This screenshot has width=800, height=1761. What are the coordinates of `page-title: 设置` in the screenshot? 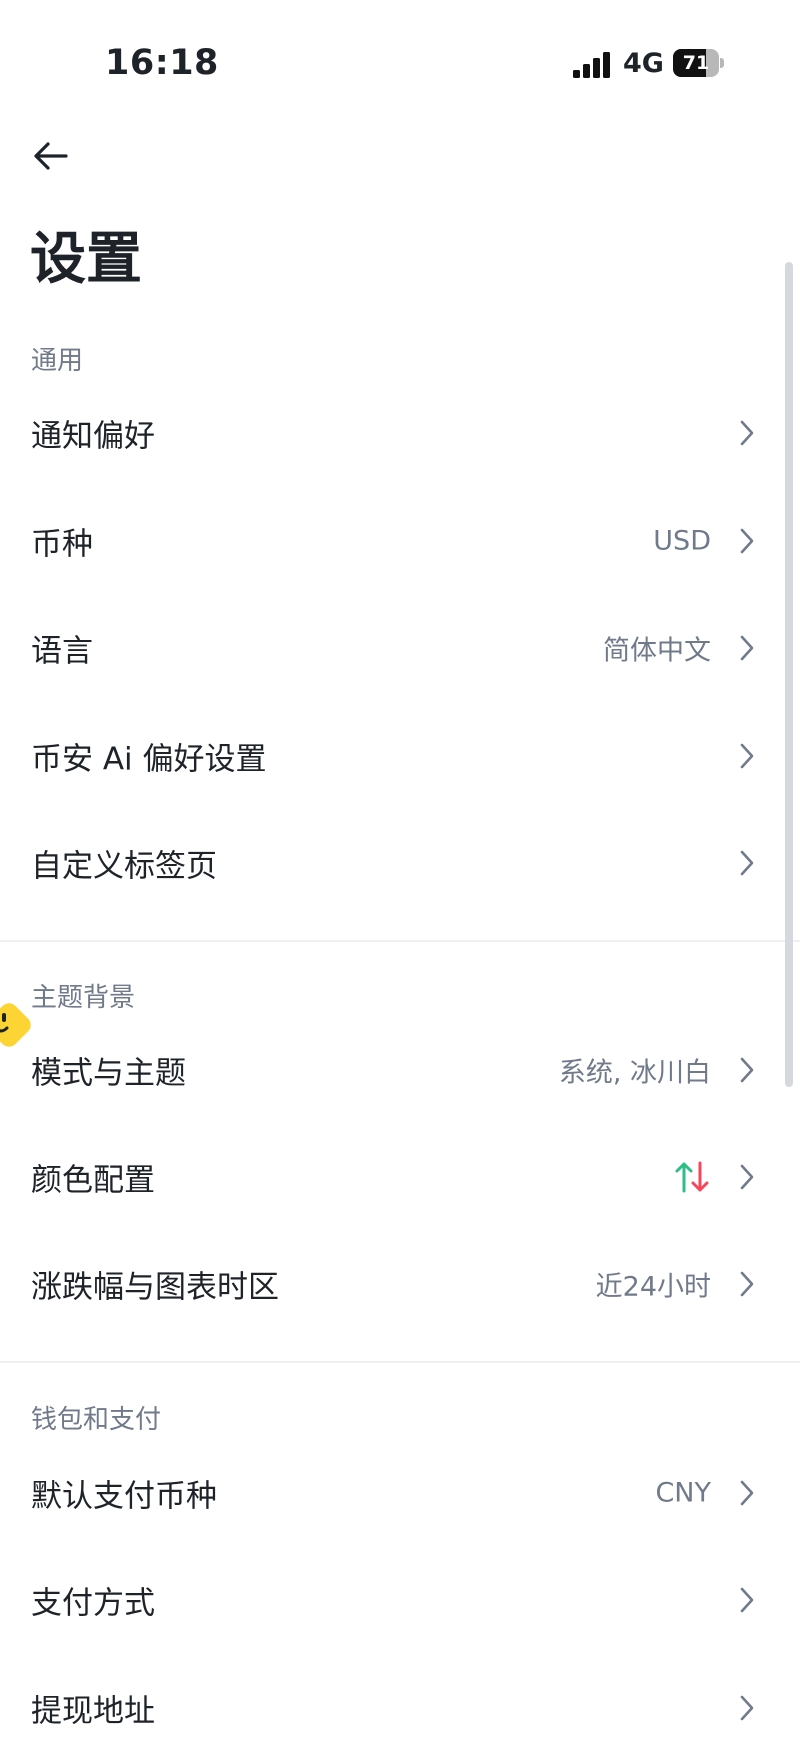 It's located at (86, 259).